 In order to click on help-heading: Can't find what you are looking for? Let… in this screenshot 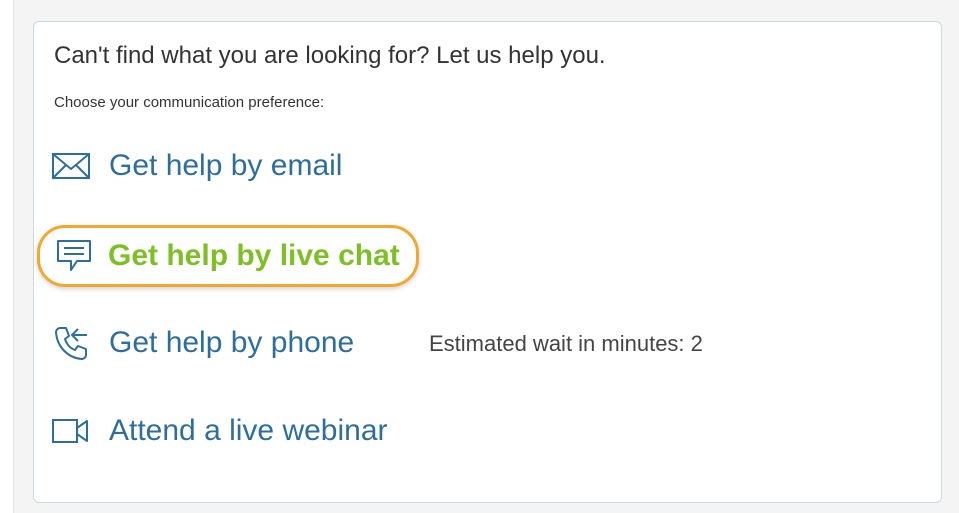, I will do `click(330, 55)`.